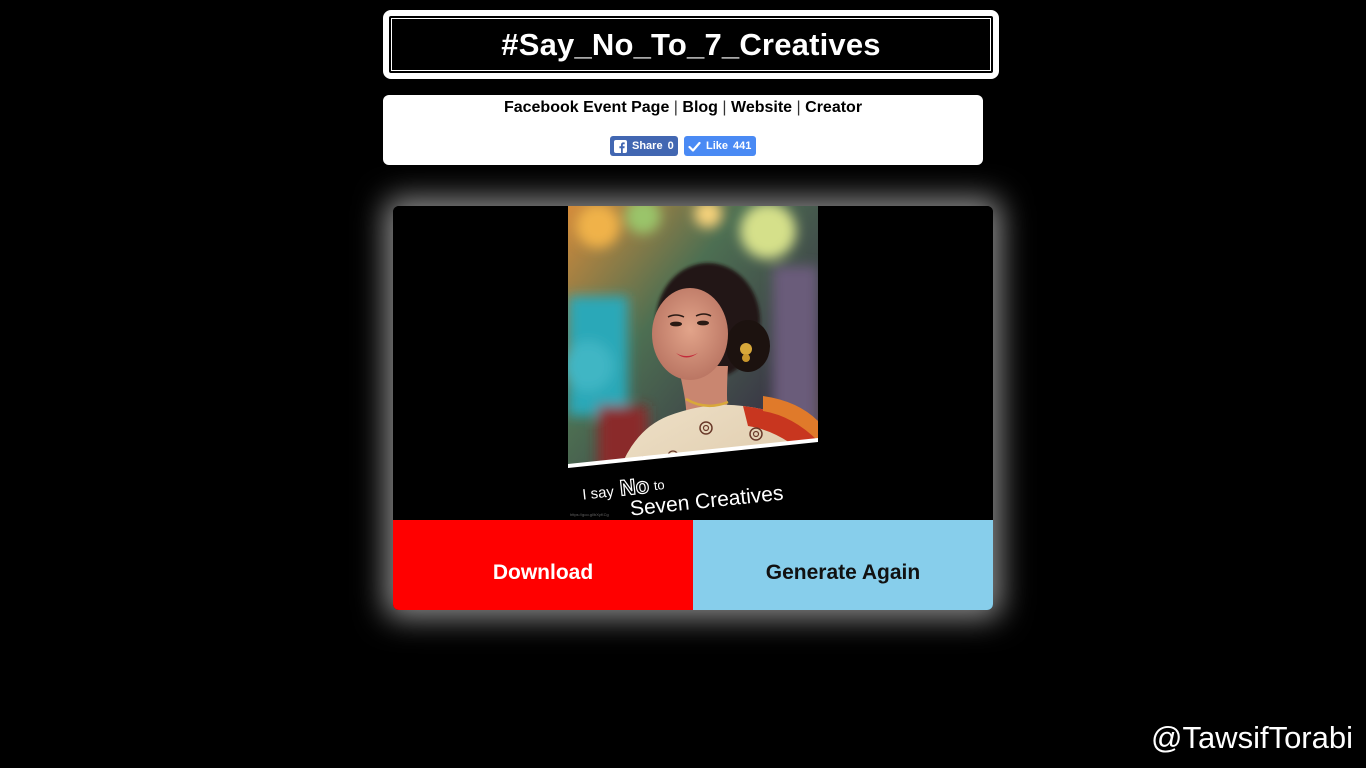 The height and width of the screenshot is (768, 1366). I want to click on page-title: #Say_No_To_7_Creatives, so click(691, 44).